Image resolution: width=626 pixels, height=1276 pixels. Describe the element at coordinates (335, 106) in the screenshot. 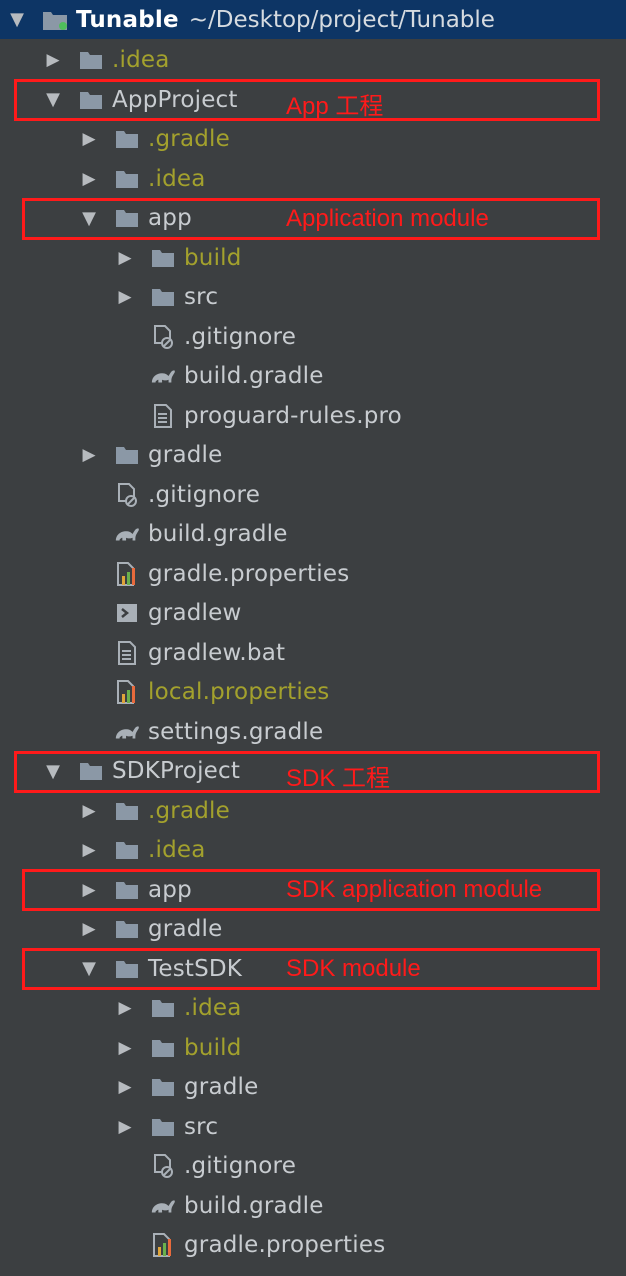

I see `annotation-label: App 工程` at that location.